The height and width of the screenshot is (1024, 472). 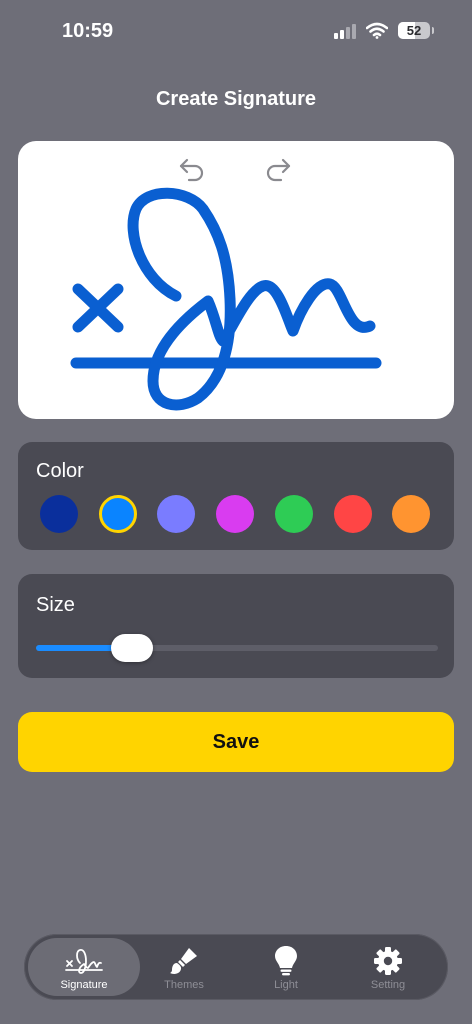 What do you see at coordinates (345, 31) in the screenshot?
I see `cellular-signal-icon` at bounding box center [345, 31].